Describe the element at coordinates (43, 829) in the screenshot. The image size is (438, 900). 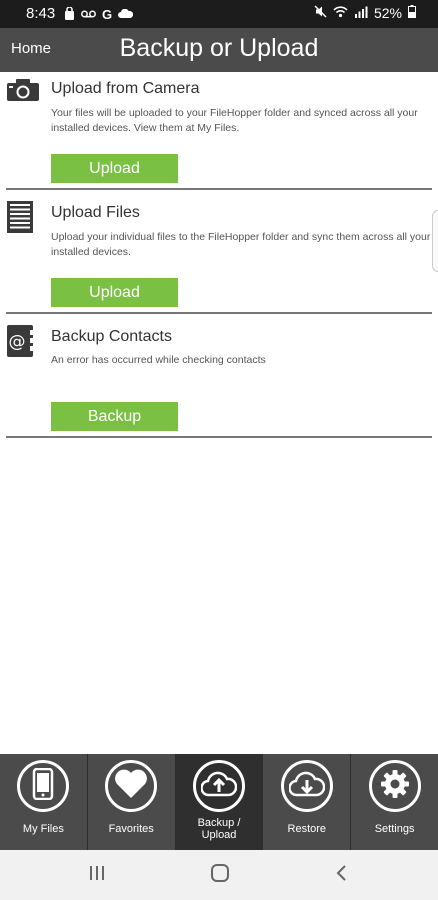
I see `tab-label: My Files` at that location.